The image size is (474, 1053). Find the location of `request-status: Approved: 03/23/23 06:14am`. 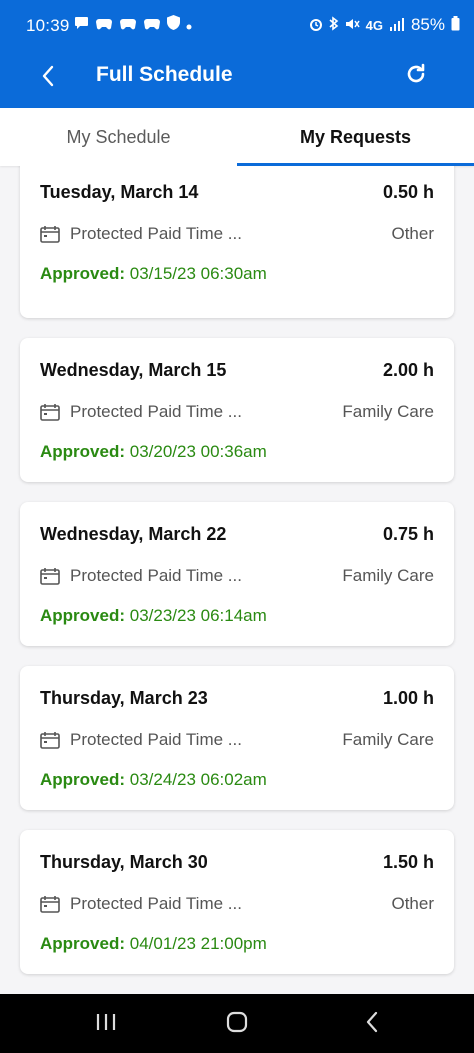

request-status: Approved: 03/23/23 06:14am is located at coordinates (153, 616).